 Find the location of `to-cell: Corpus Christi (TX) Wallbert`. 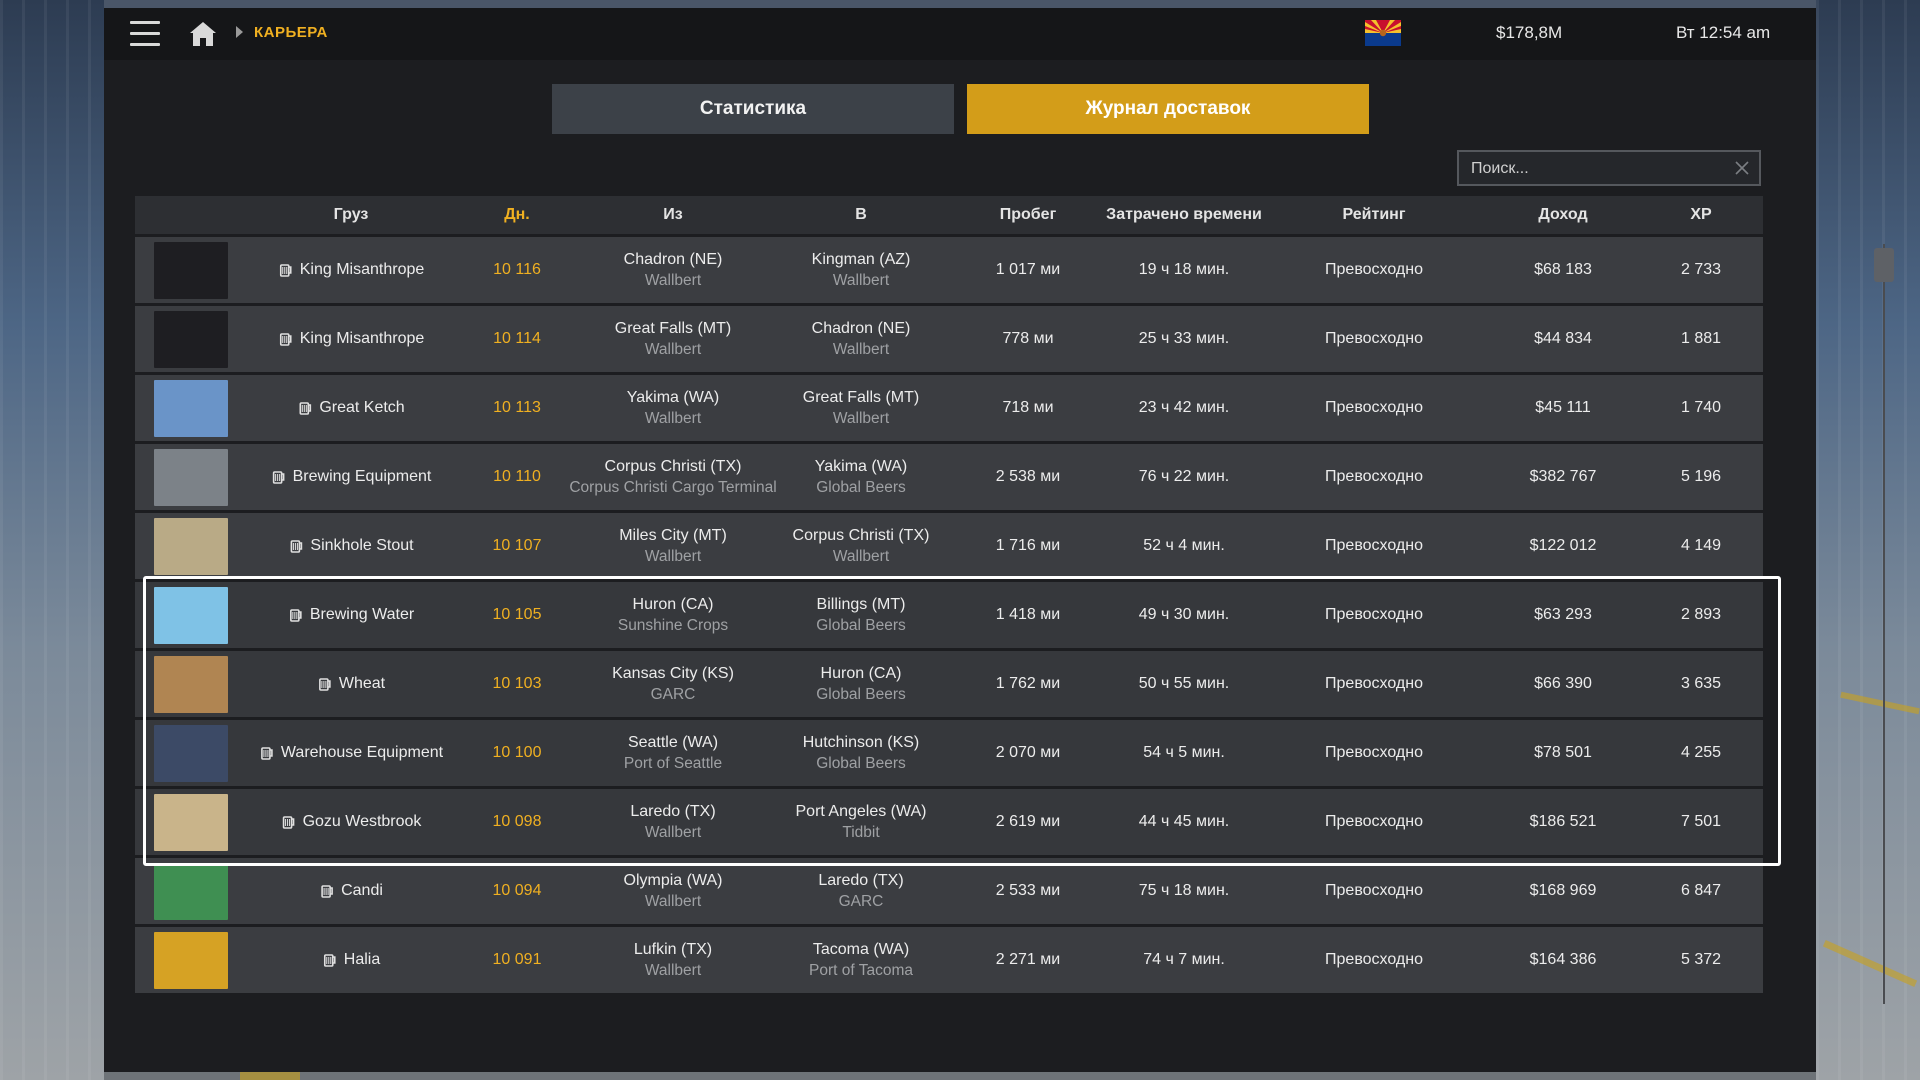

to-cell: Corpus Christi (TX) Wallbert is located at coordinates (861, 546).